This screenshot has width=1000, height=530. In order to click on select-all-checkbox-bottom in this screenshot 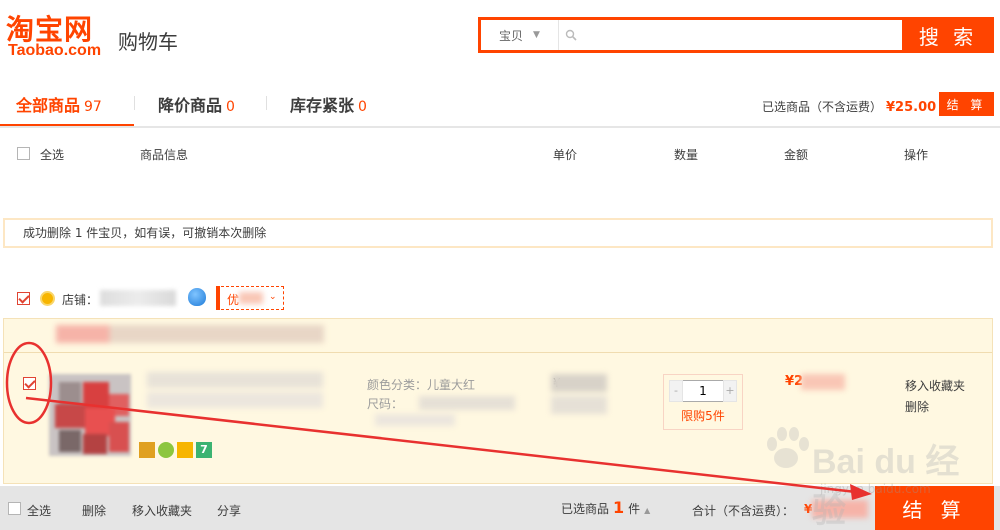, I will do `click(14, 508)`.